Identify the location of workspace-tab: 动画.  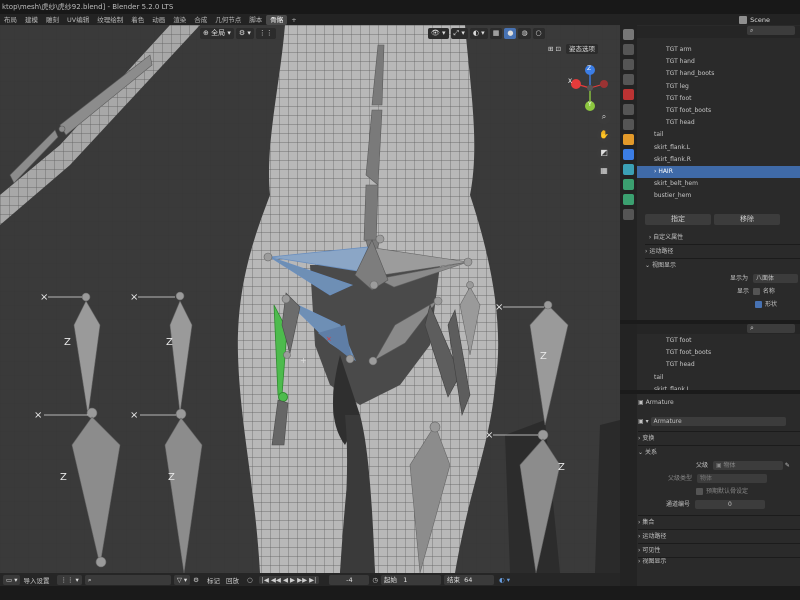
(158, 20).